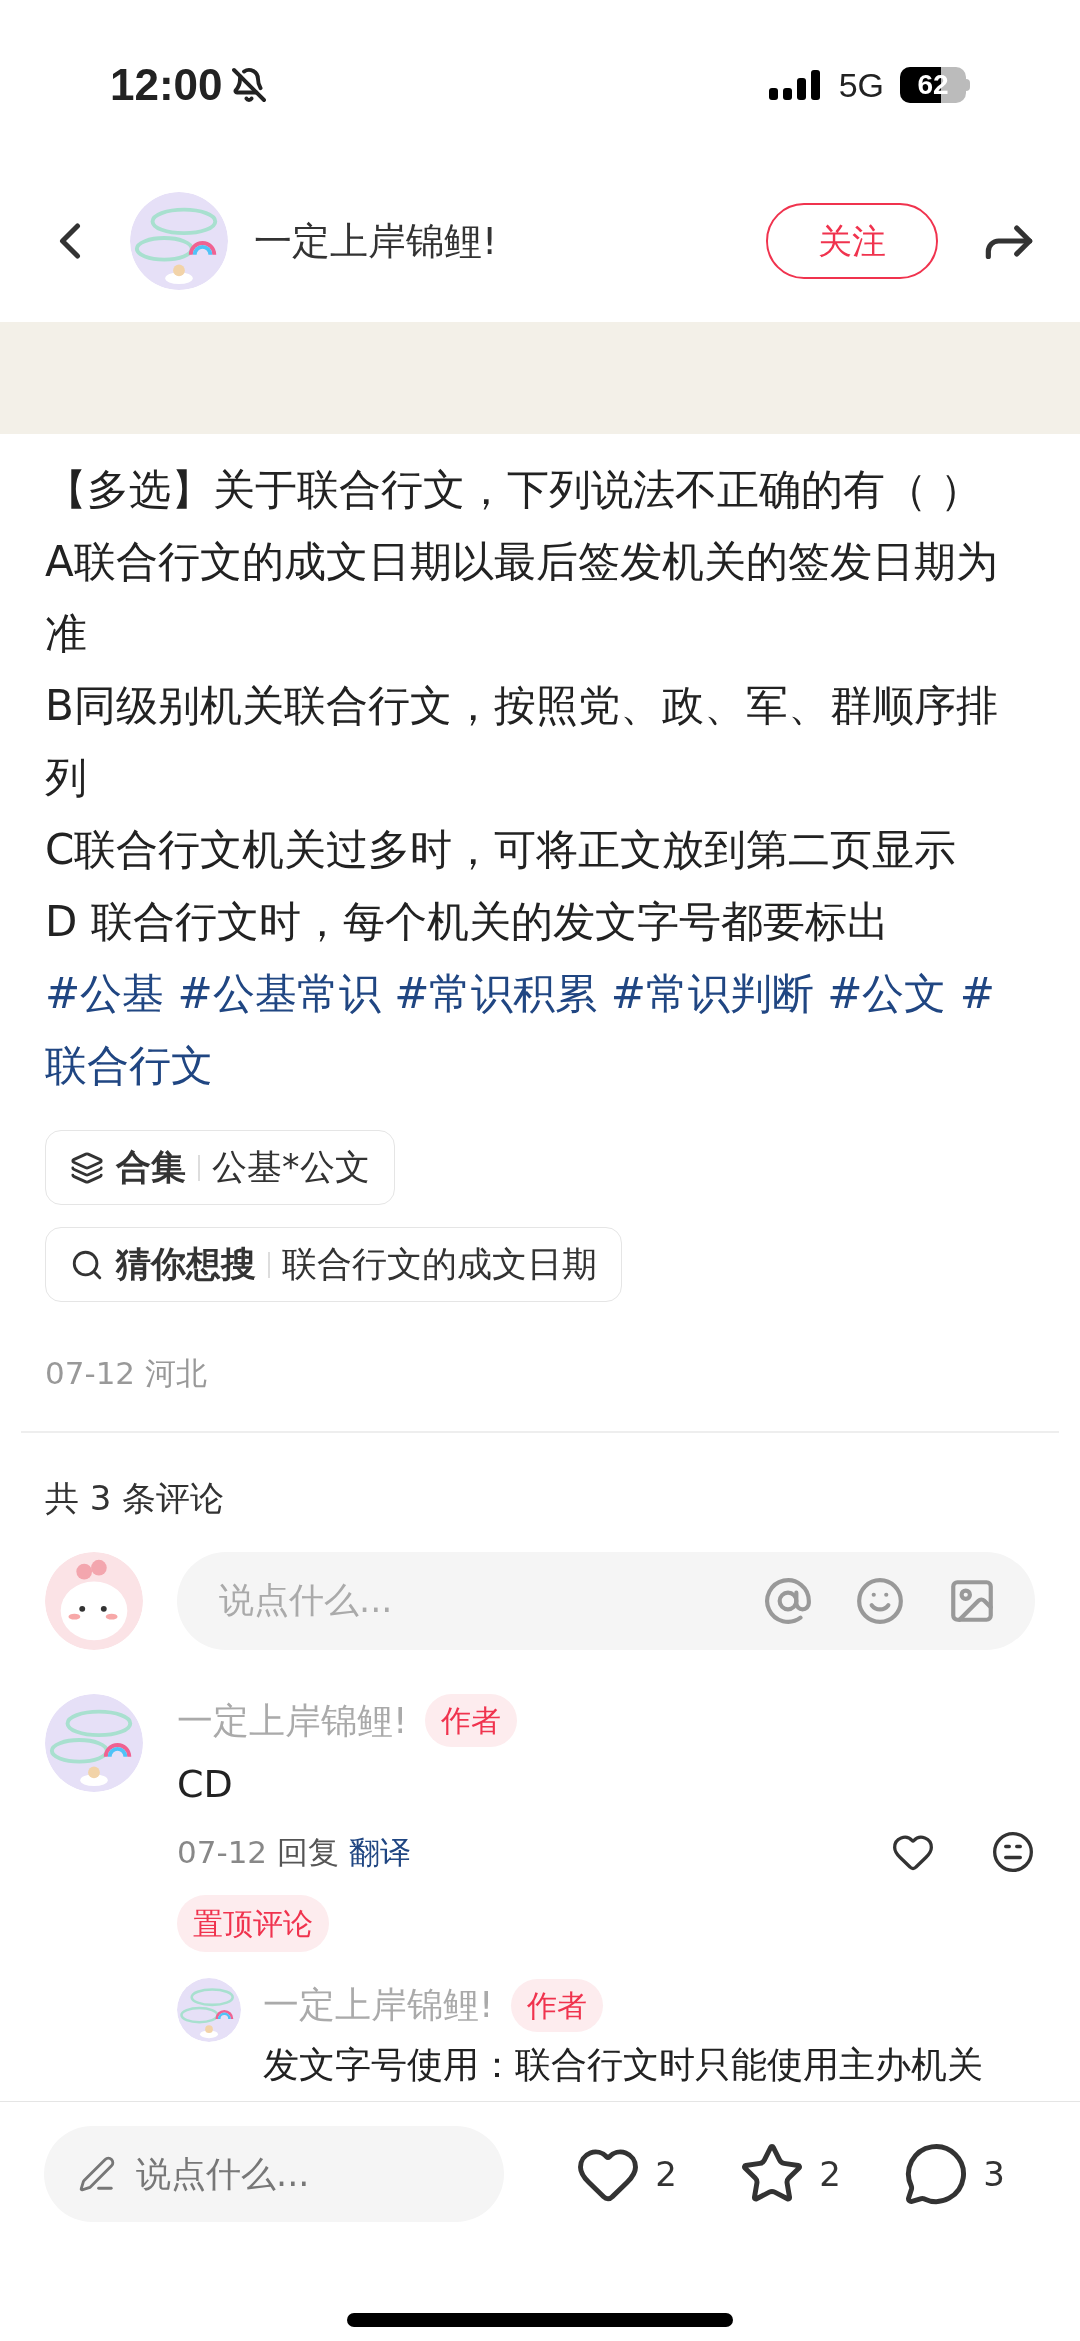  What do you see at coordinates (291, 1168) in the screenshot?
I see `chip-value: 公基*公文` at bounding box center [291, 1168].